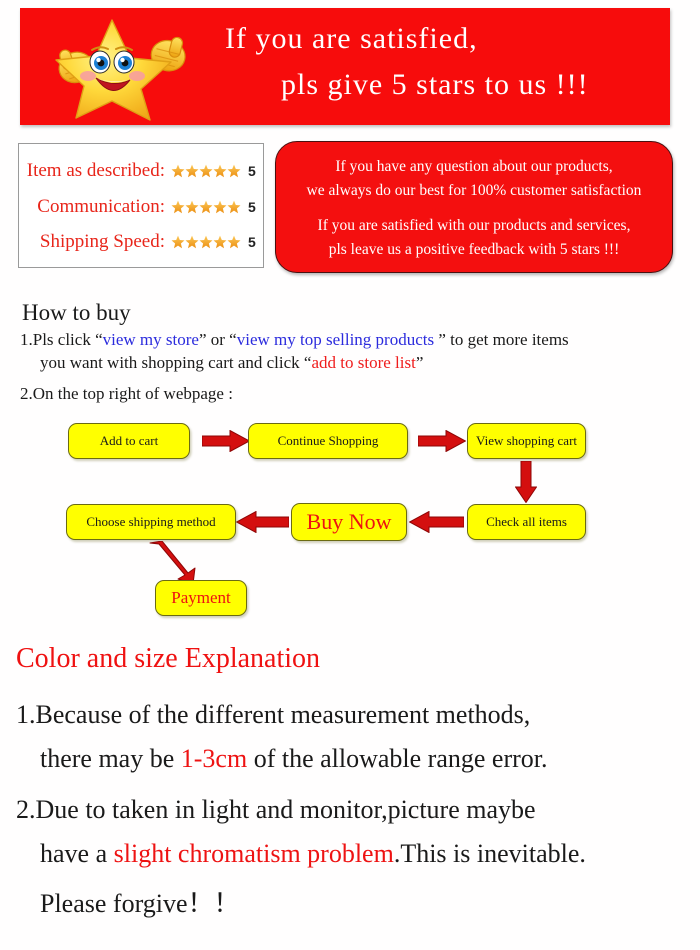 This screenshot has height=950, width=700. I want to click on flow-step-label: Add to cart, so click(129, 440).